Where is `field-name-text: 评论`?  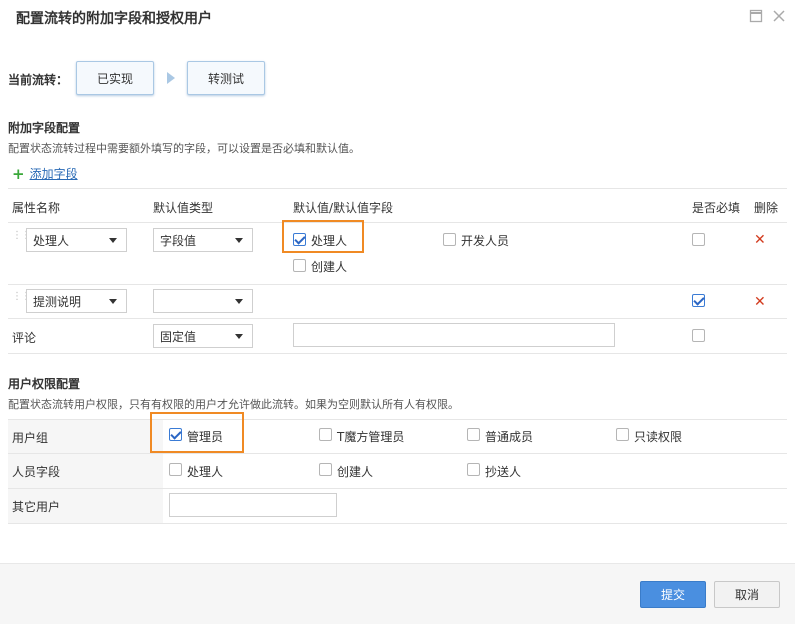
field-name-text: 评论 is located at coordinates (24, 338).